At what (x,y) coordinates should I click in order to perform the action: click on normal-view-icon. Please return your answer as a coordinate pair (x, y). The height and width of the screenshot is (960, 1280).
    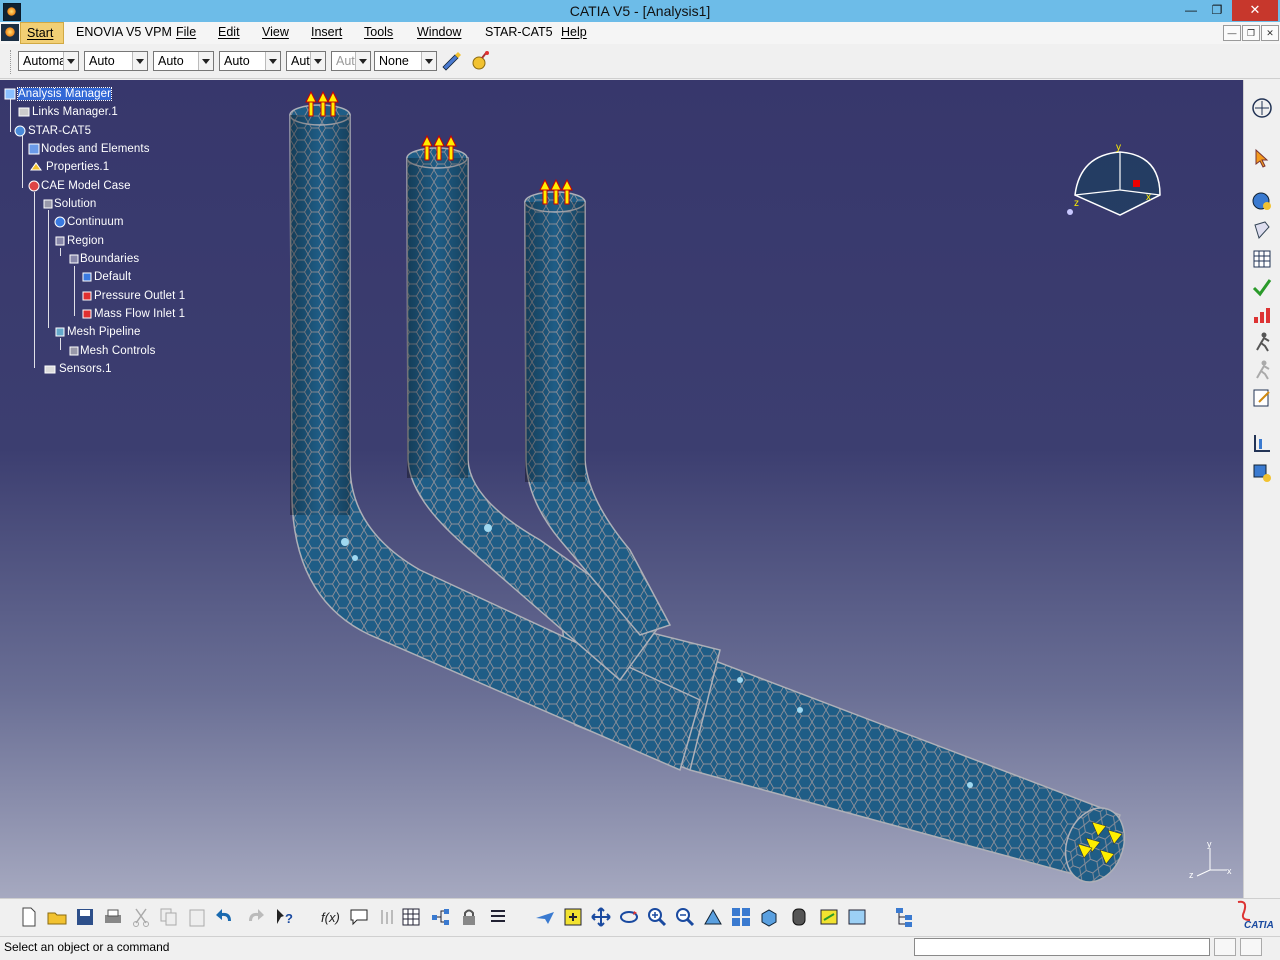
    Looking at the image, I should click on (713, 917).